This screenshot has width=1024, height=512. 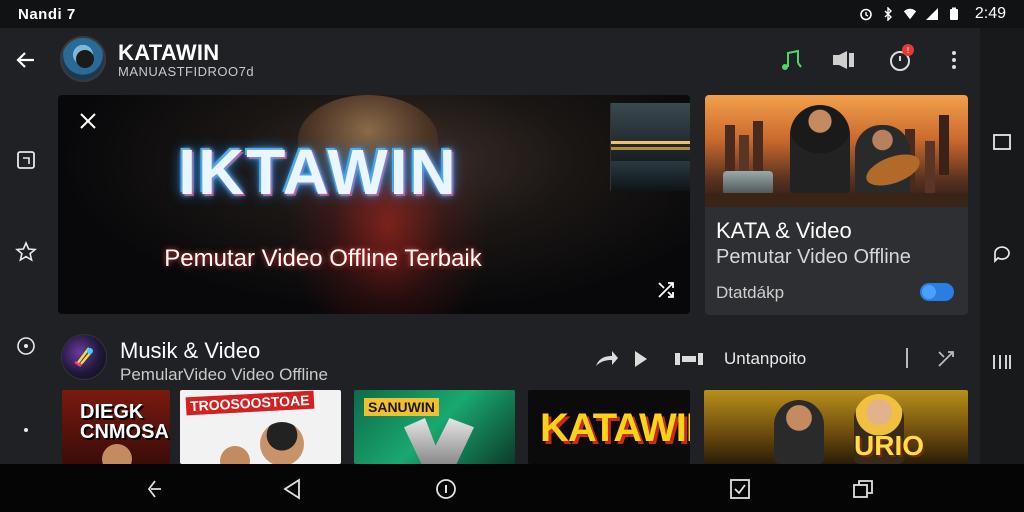 I want to click on alarm-icon, so click(x=866, y=14).